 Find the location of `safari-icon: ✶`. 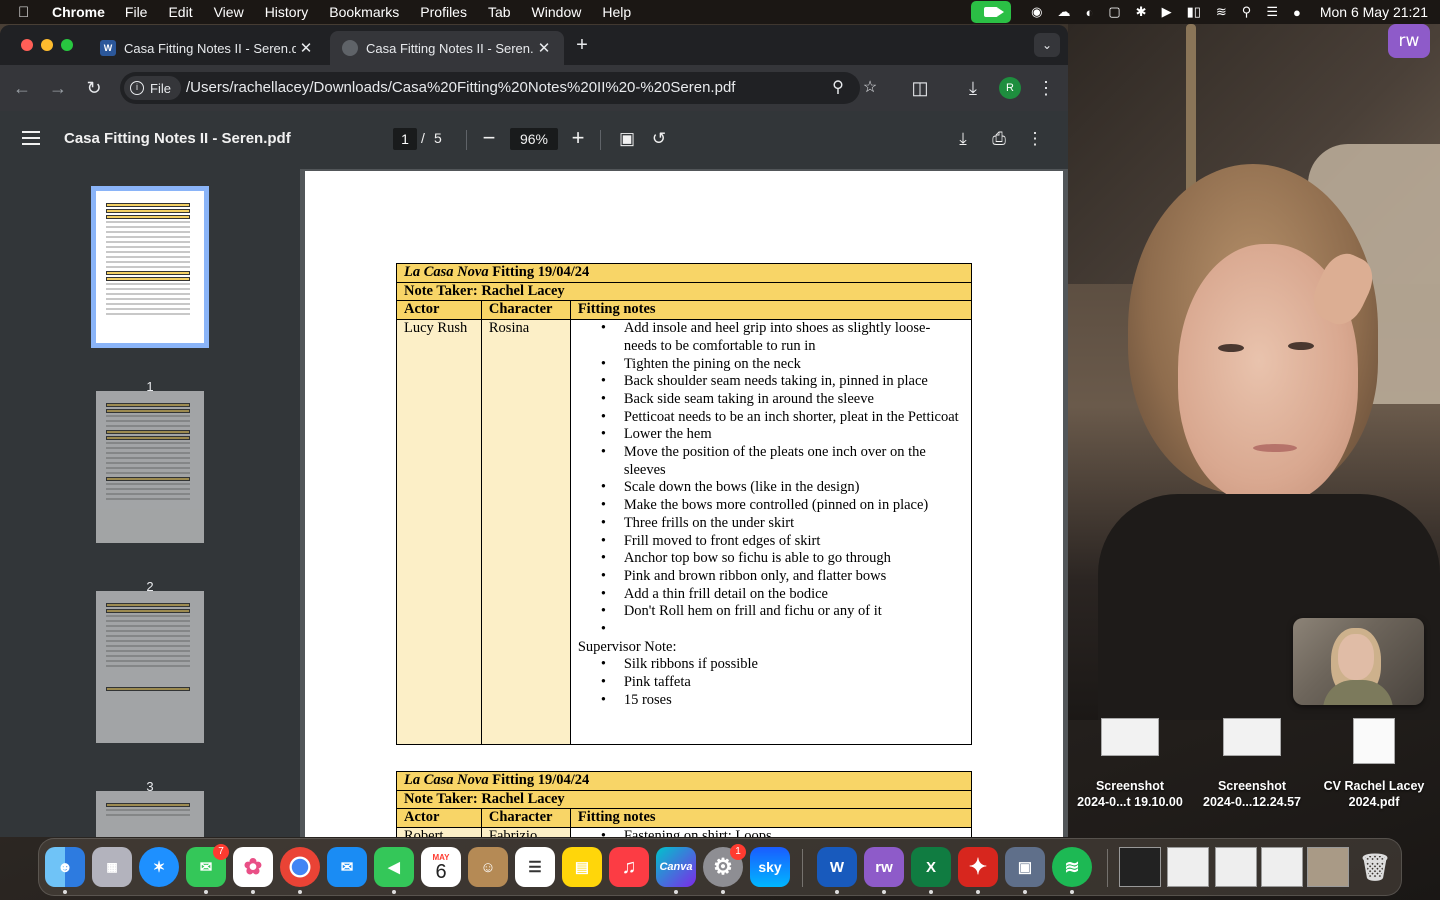

safari-icon: ✶ is located at coordinates (159, 867).